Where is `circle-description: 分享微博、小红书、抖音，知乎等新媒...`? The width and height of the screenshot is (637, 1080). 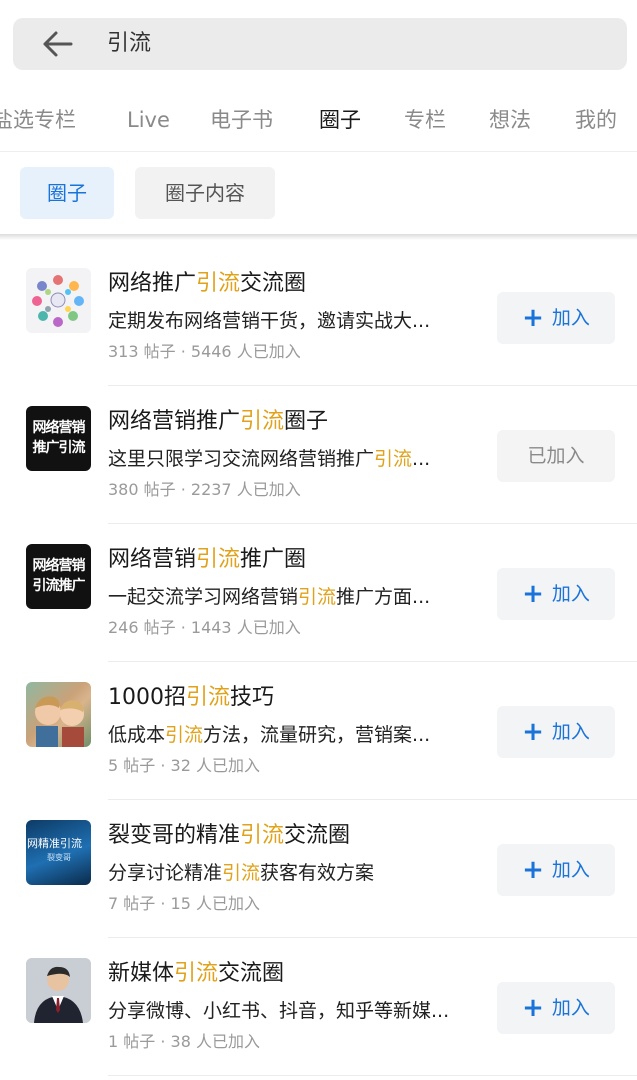
circle-description: 分享微博、小红书、抖音，知乎等新媒... is located at coordinates (279, 1011).